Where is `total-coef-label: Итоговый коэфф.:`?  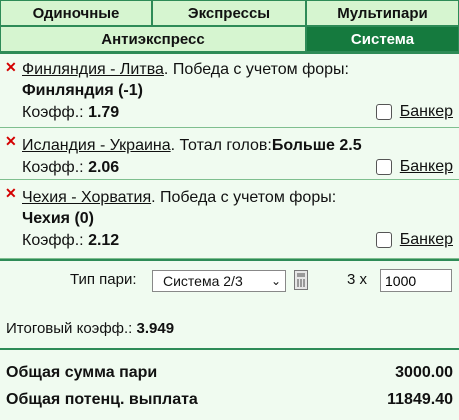 total-coef-label: Итоговый коэфф.: is located at coordinates (69, 328).